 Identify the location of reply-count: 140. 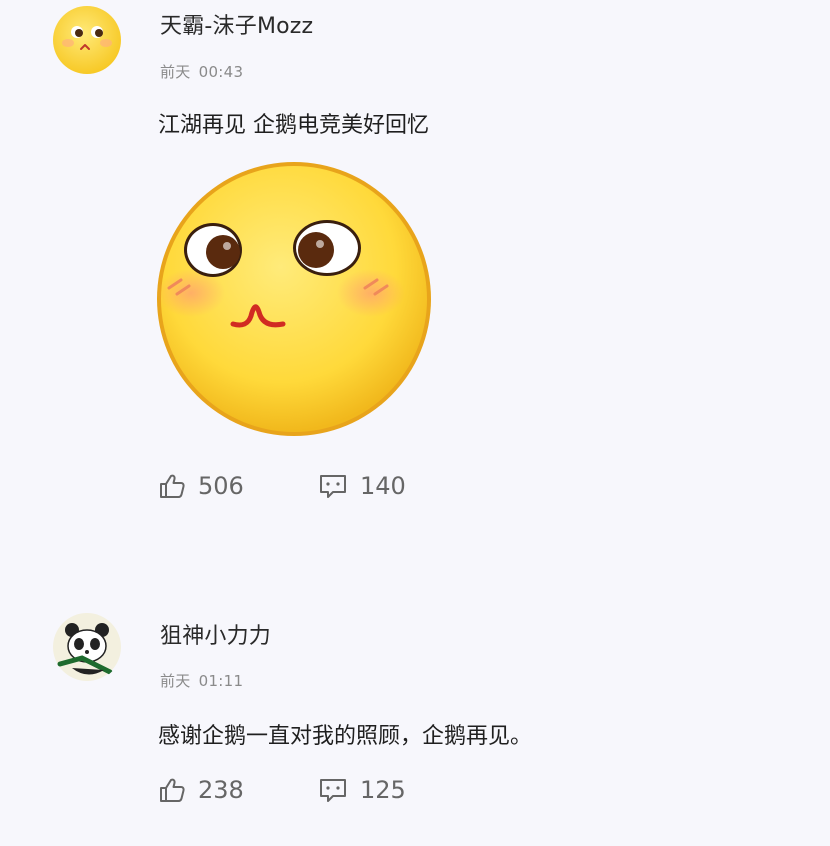
(383, 486).